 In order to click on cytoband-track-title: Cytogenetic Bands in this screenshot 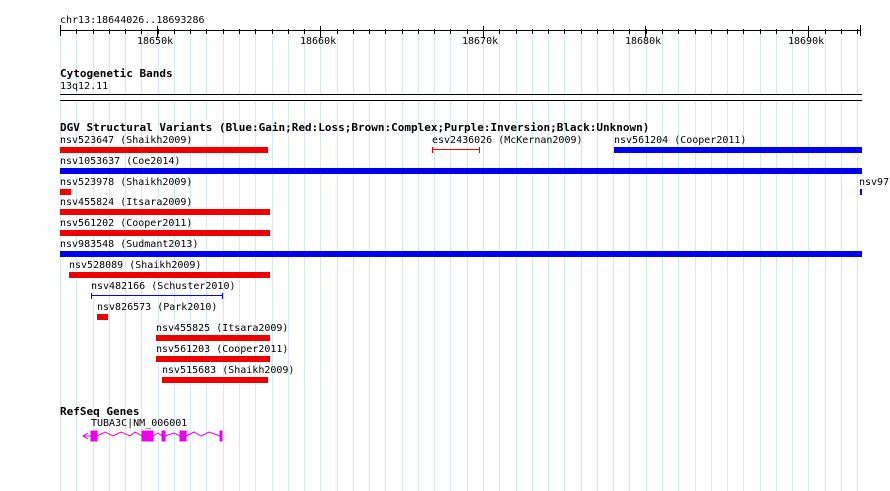, I will do `click(116, 73)`.